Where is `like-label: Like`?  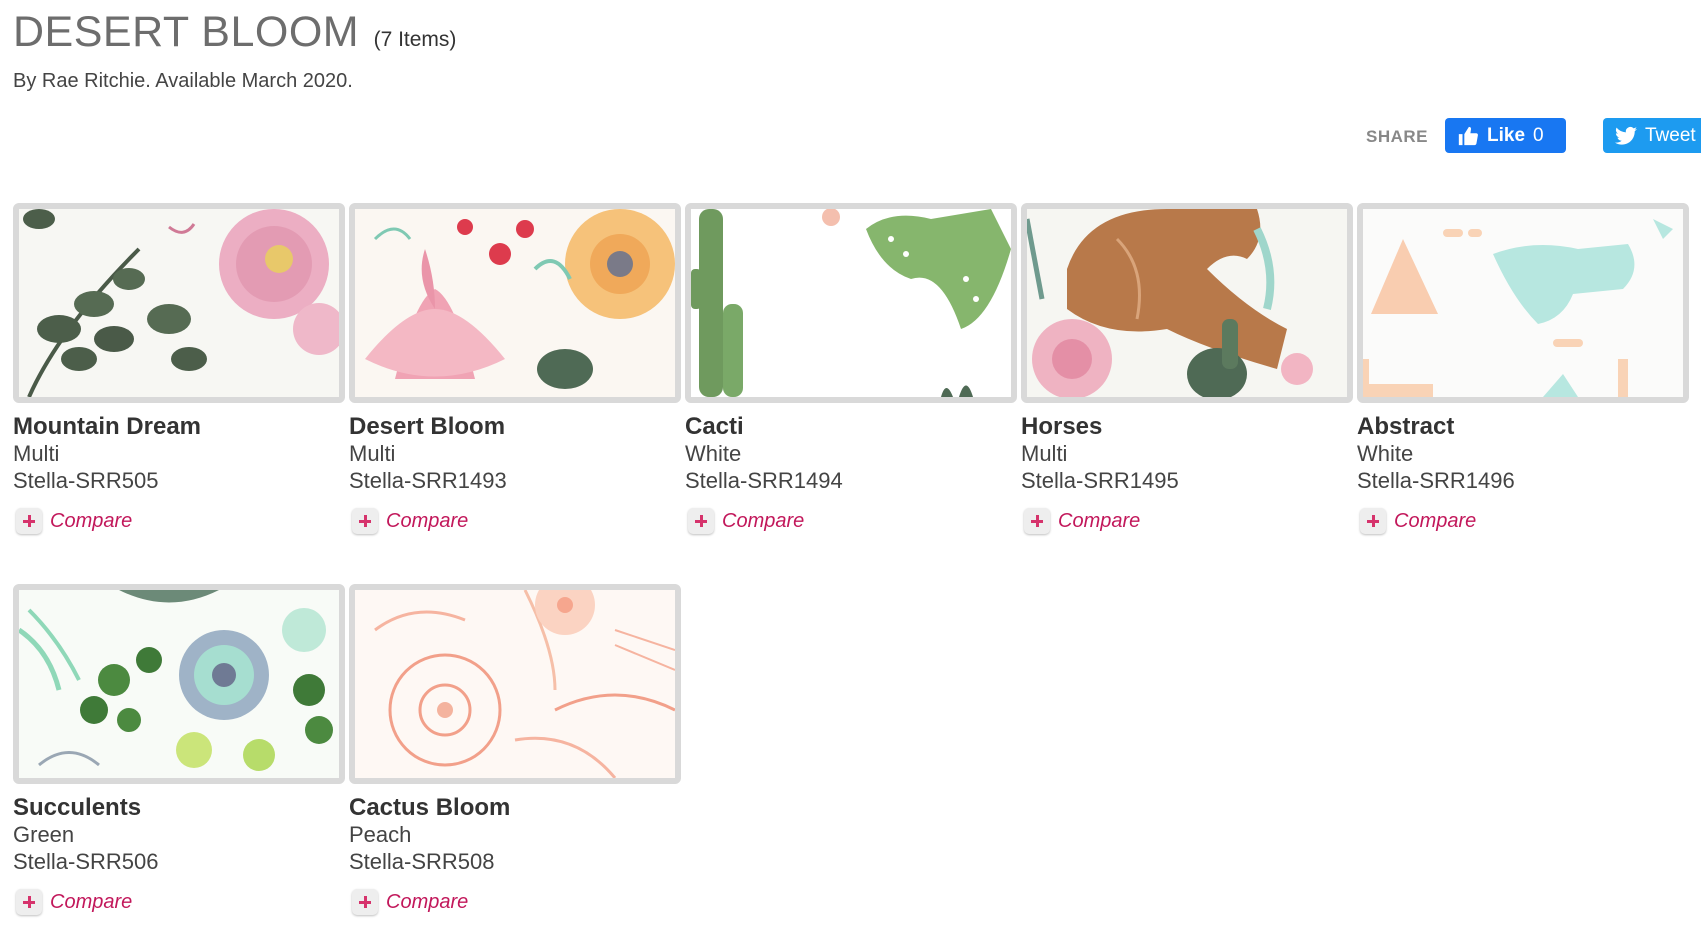
like-label: Like is located at coordinates (1506, 135).